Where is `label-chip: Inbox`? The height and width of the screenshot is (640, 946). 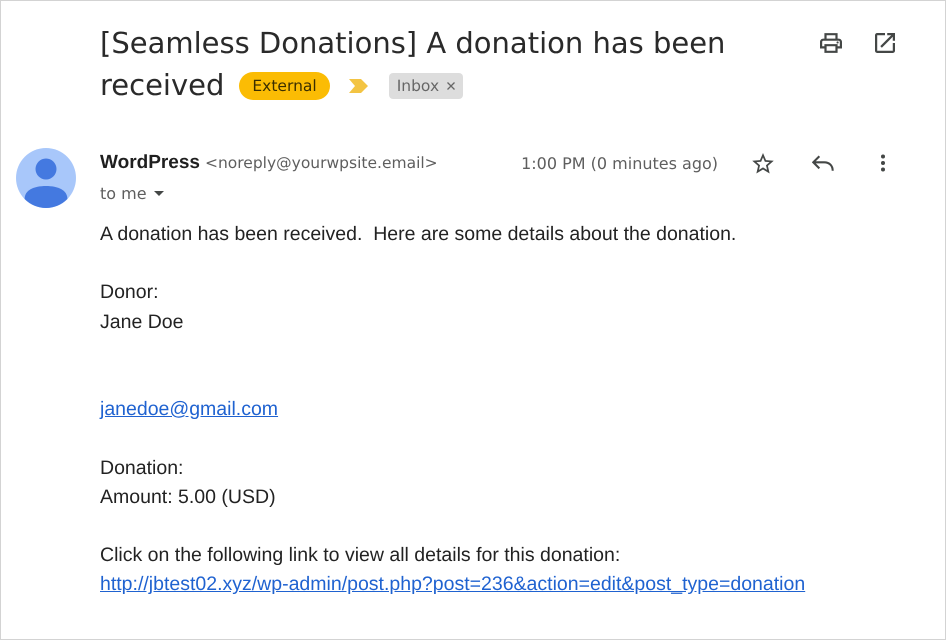
label-chip: Inbox is located at coordinates (426, 86).